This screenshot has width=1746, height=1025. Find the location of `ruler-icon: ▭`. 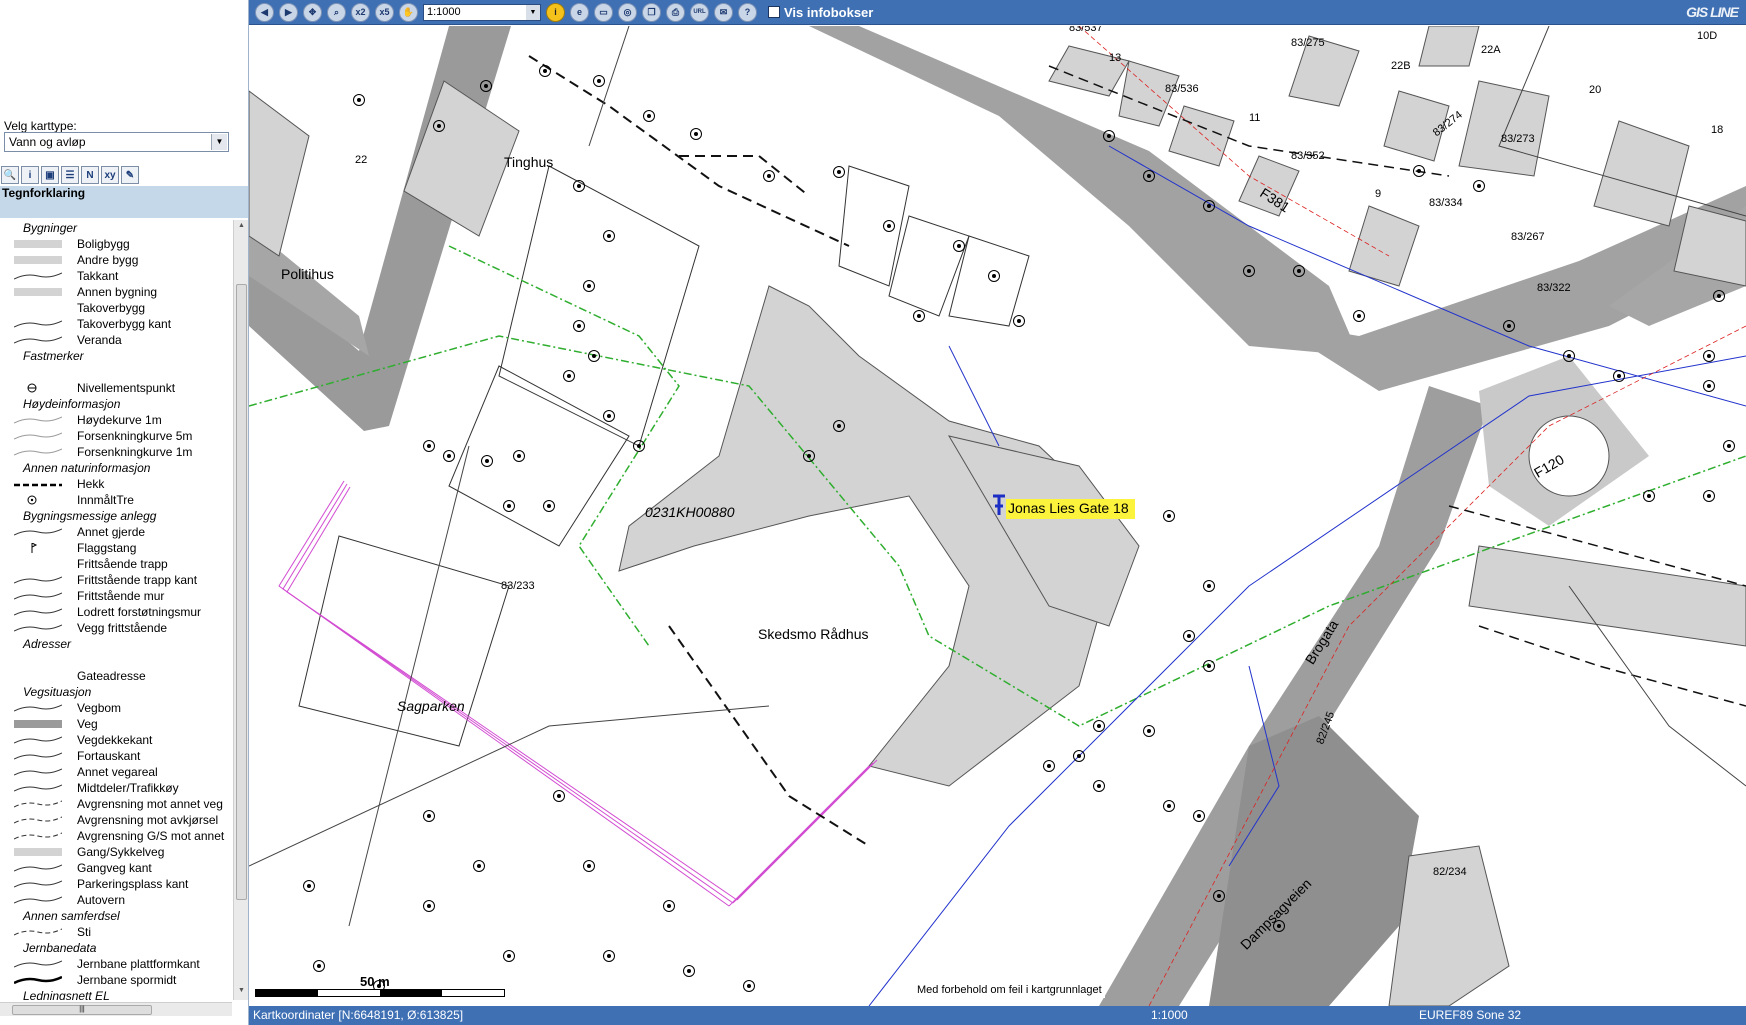

ruler-icon: ▭ is located at coordinates (603, 12).